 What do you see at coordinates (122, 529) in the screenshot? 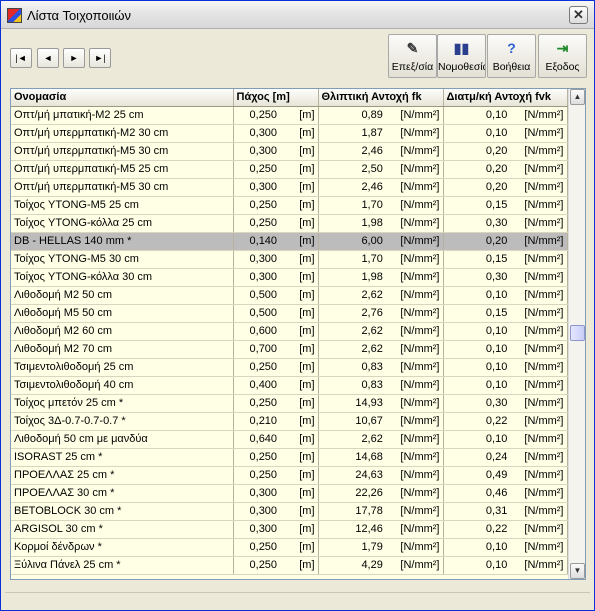
I see `cell-name: ARGISOL 30 cm *` at bounding box center [122, 529].